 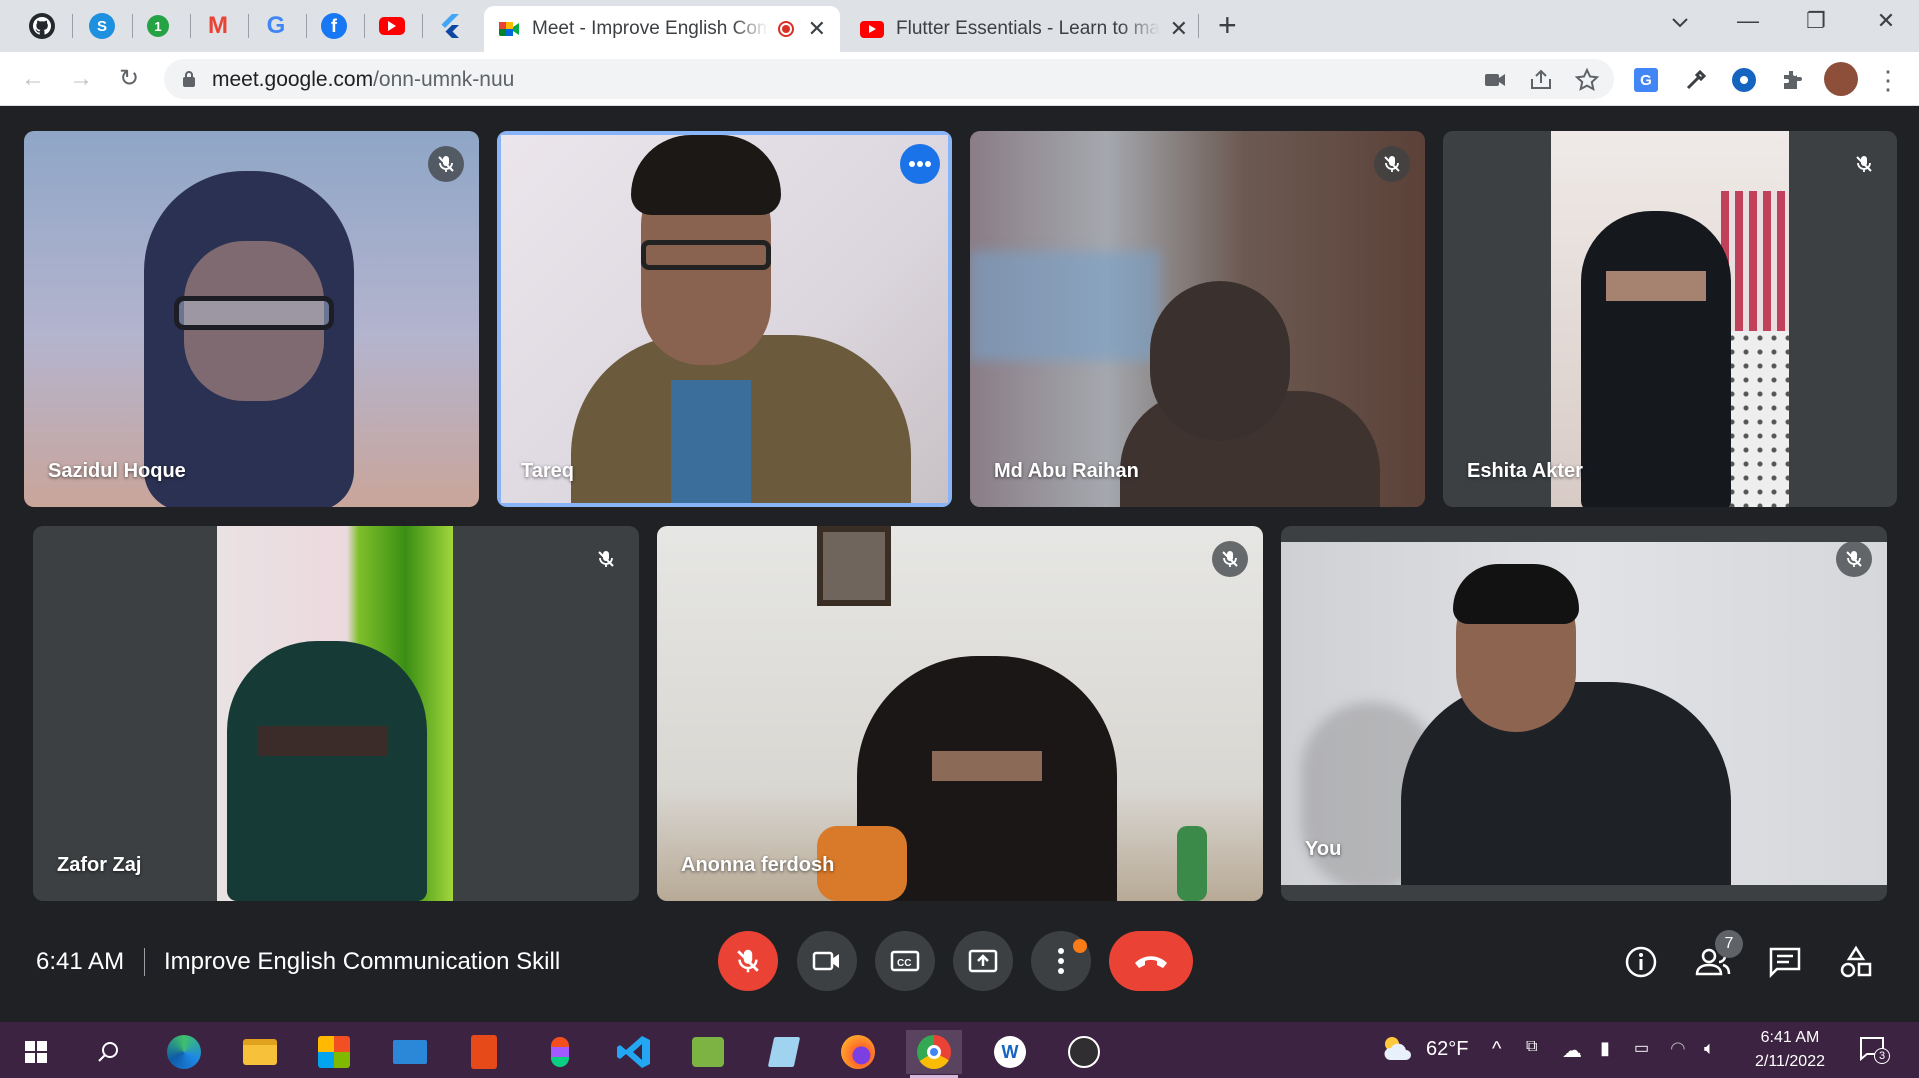 I want to click on svg-text: CC, so click(x=904, y=963).